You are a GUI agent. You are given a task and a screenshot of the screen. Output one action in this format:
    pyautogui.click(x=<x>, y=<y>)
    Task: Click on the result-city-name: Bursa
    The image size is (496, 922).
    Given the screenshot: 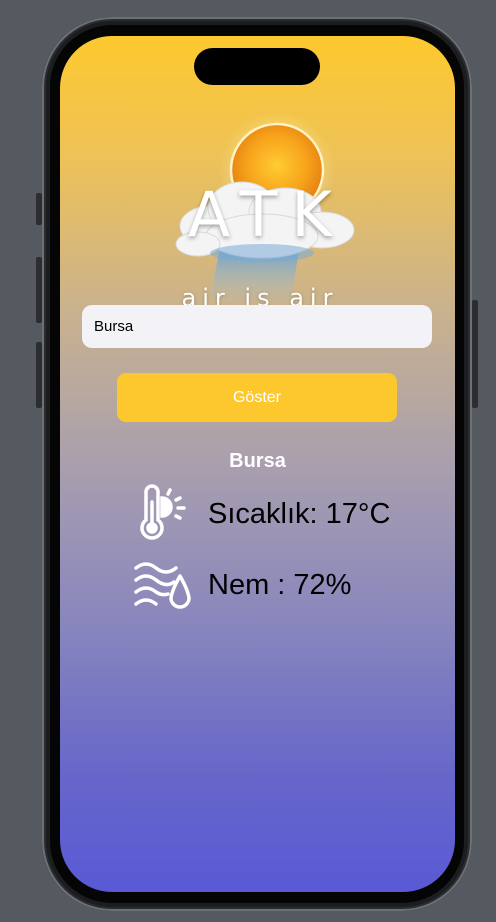 What is the action you would take?
    pyautogui.click(x=257, y=461)
    